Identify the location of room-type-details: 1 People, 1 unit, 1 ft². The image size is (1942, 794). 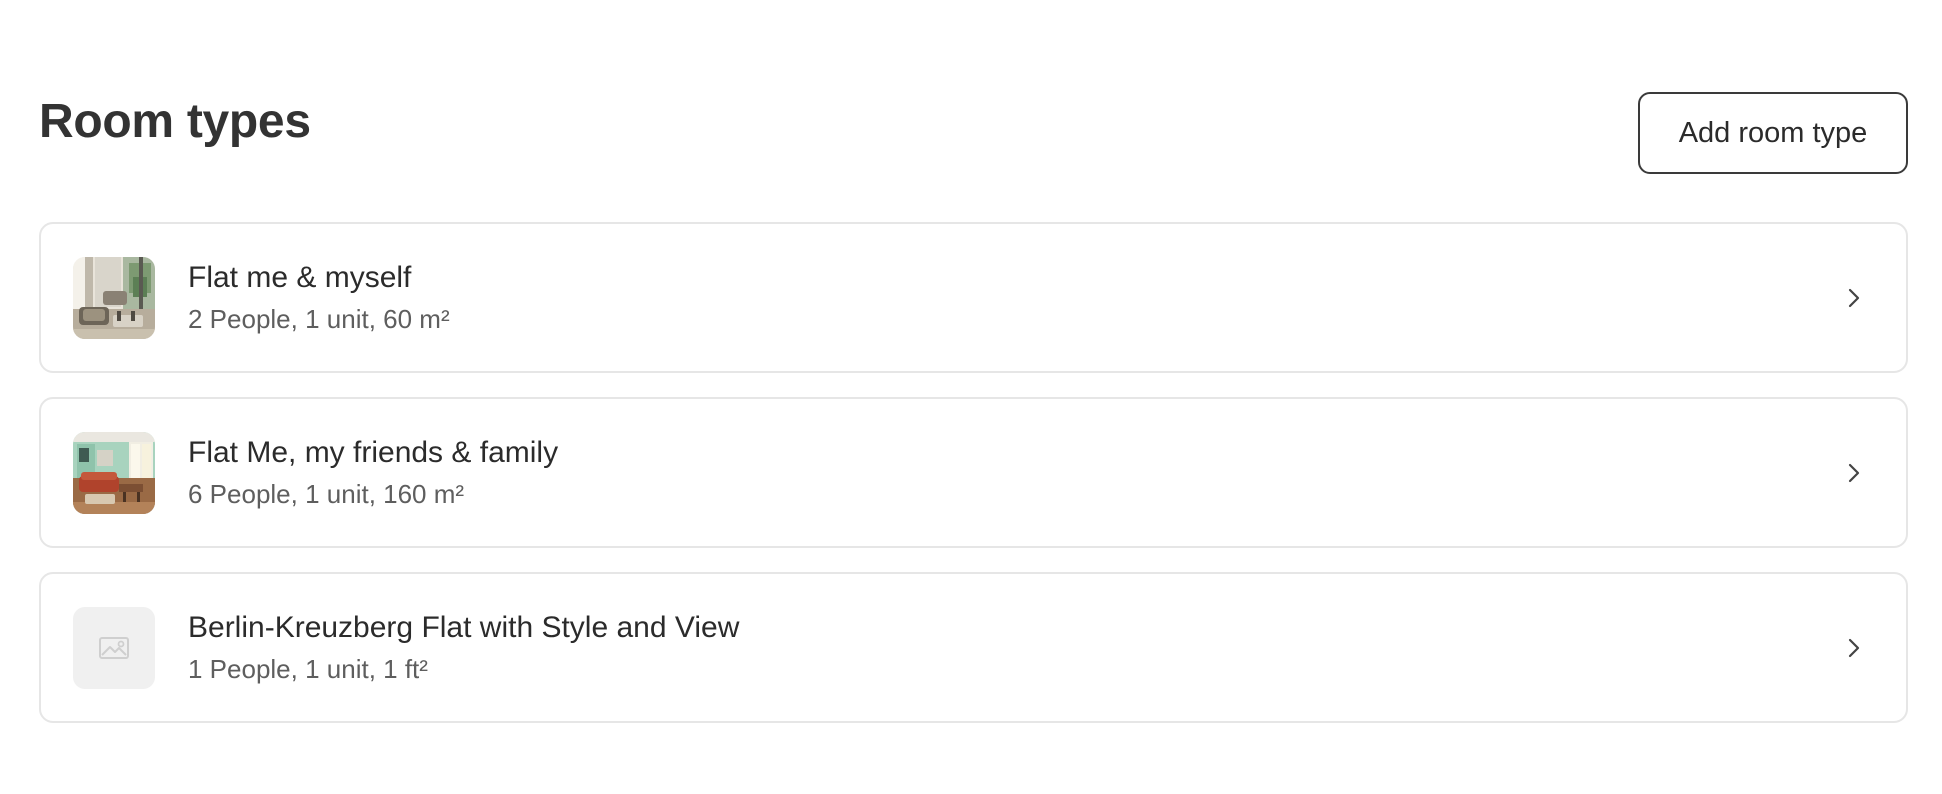
(308, 669).